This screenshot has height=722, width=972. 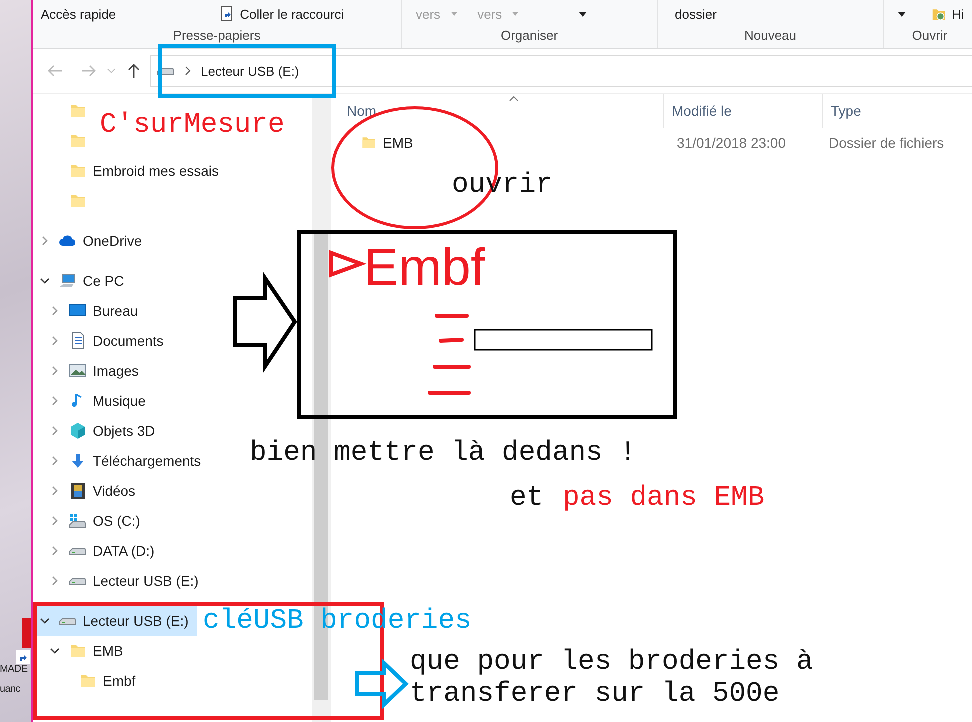 What do you see at coordinates (78, 14) in the screenshot?
I see `ribbon-command: Accès rapide` at bounding box center [78, 14].